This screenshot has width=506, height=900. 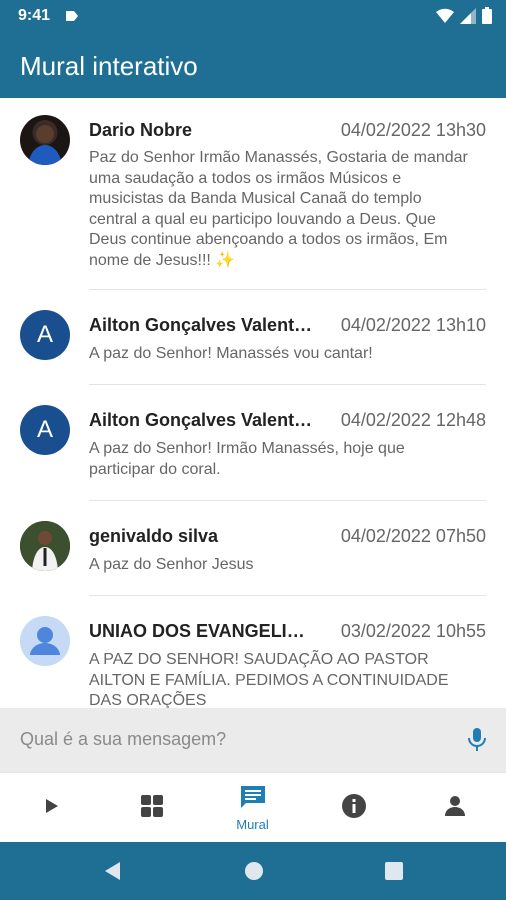 I want to click on message-date: 03/02/2022 10h55, so click(x=413, y=631).